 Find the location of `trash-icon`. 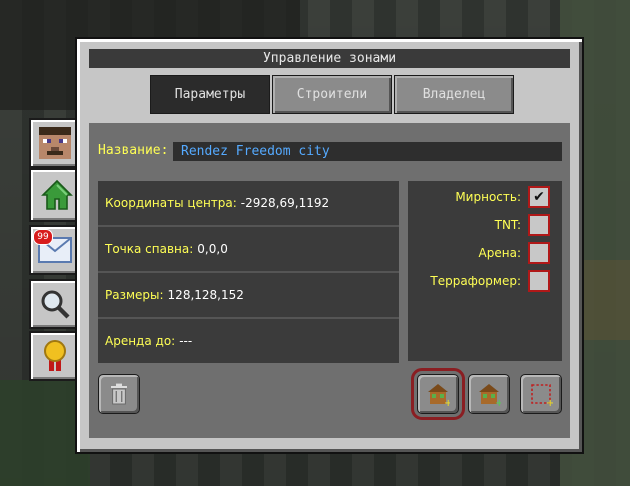

trash-icon is located at coordinates (119, 394).